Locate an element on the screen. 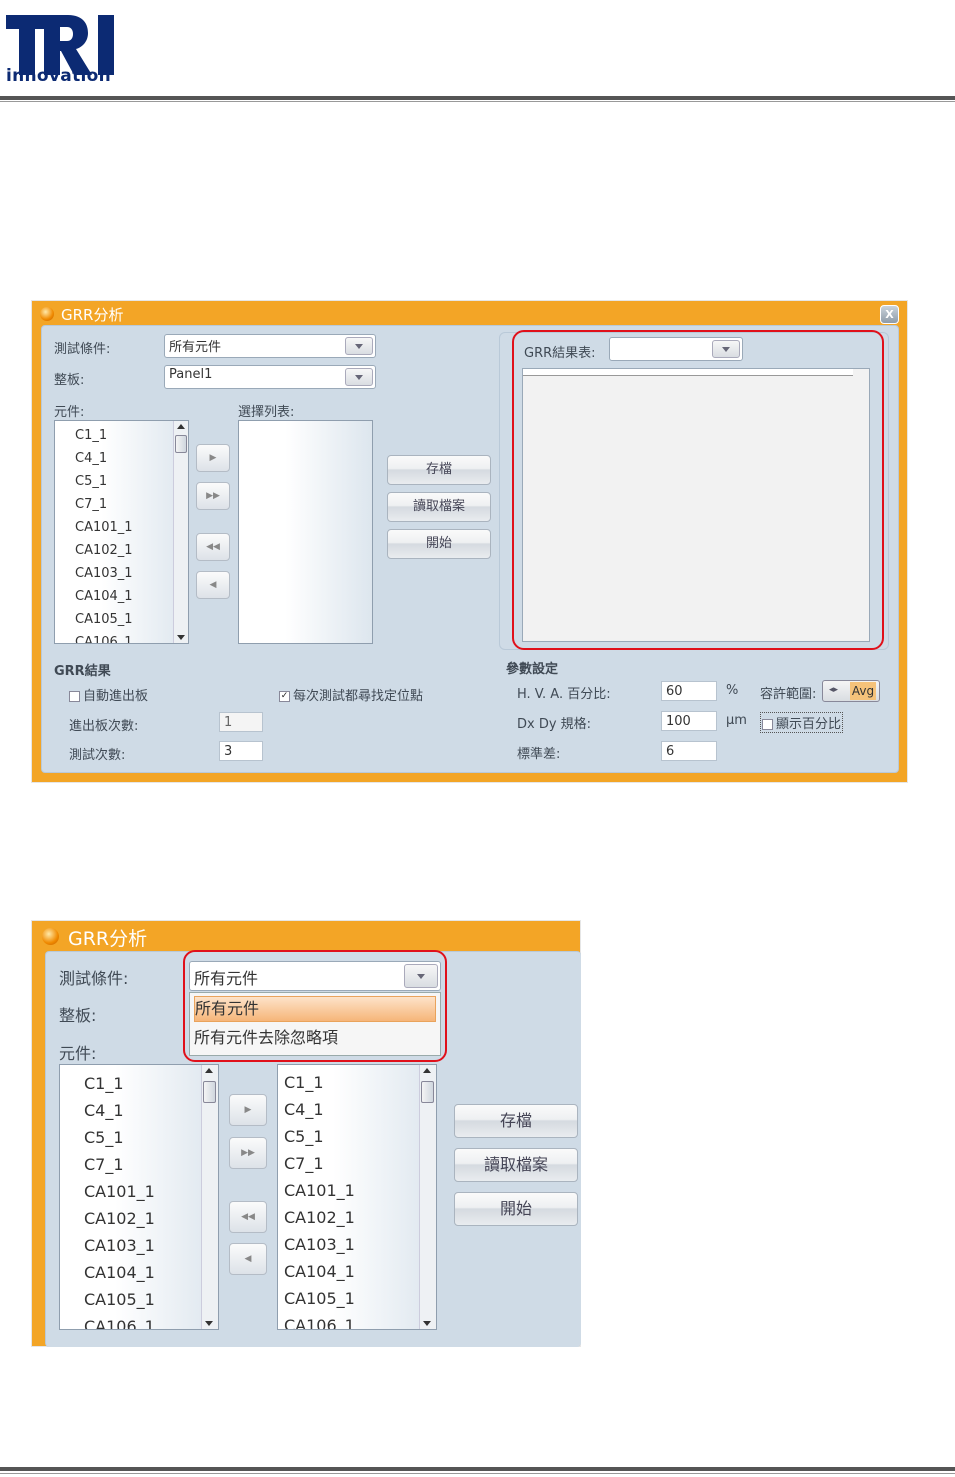  inout-count-input: 1 is located at coordinates (241, 722).